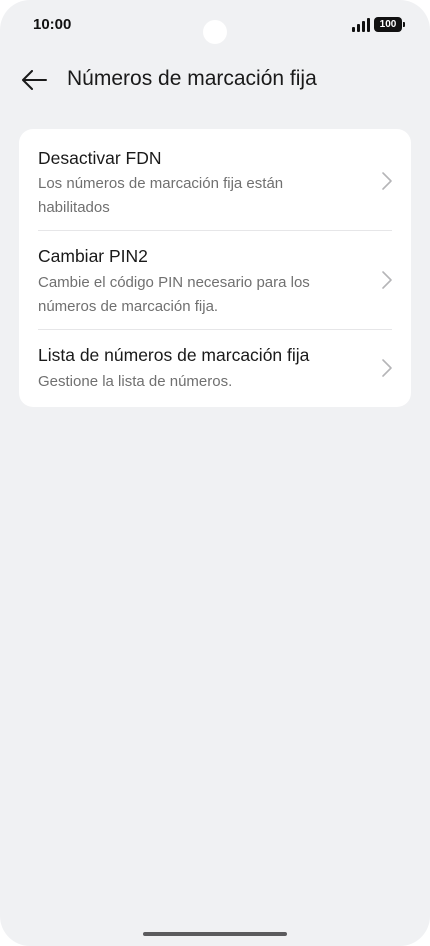  What do you see at coordinates (192, 78) in the screenshot?
I see `page-title: Números de marcación fija` at bounding box center [192, 78].